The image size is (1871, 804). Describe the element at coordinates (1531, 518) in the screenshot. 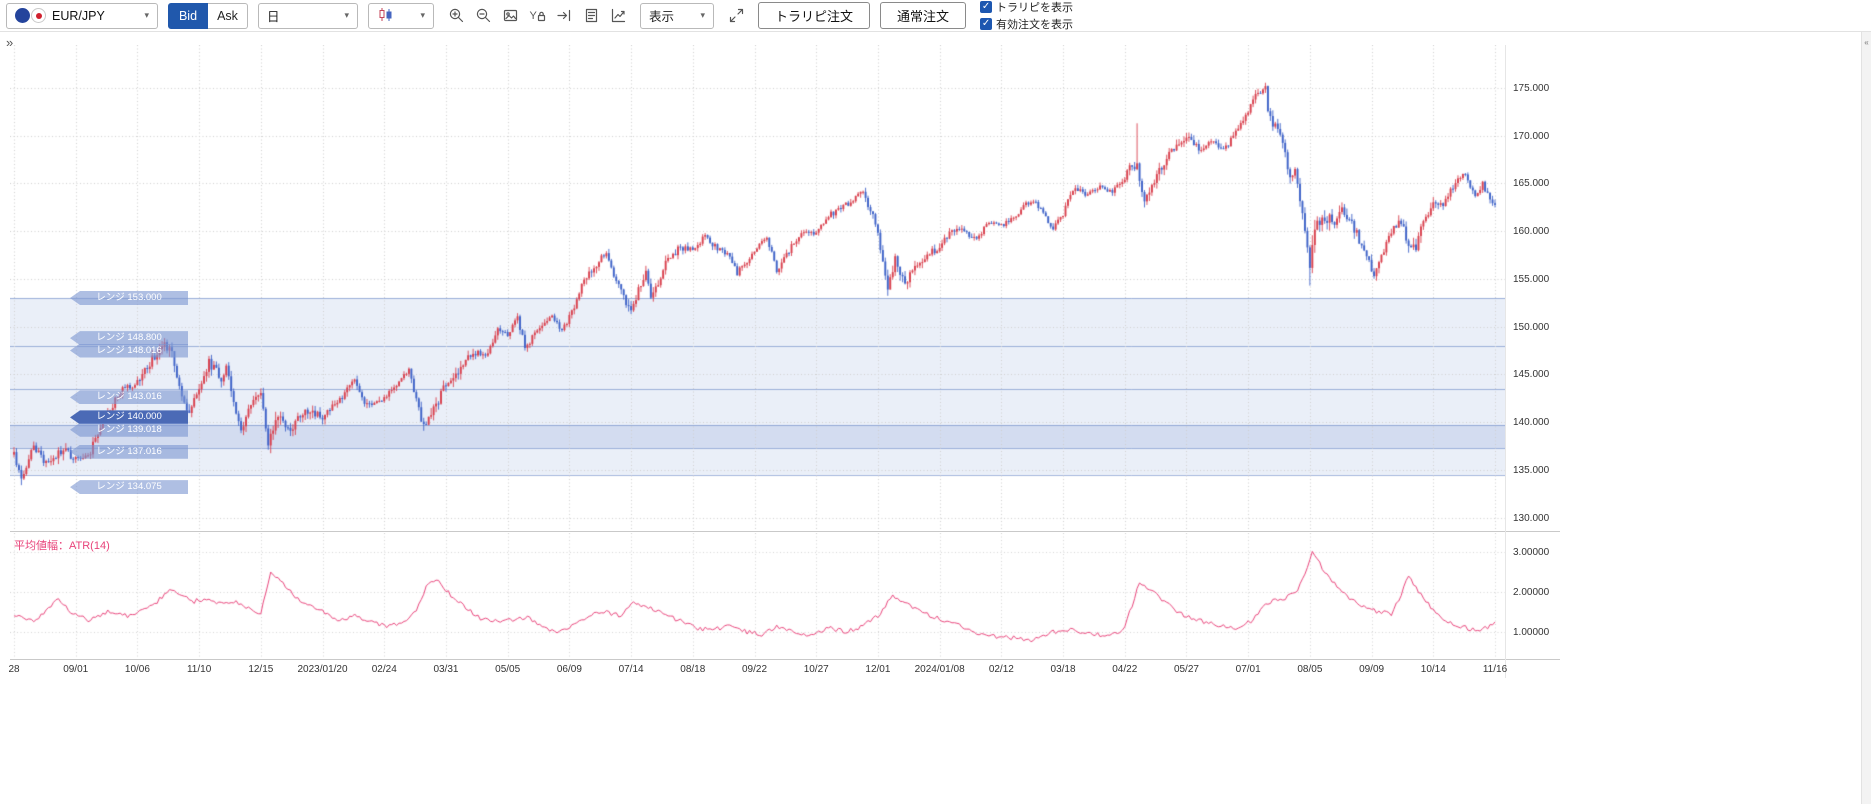

I see `price-tick-label: 130.000` at that location.